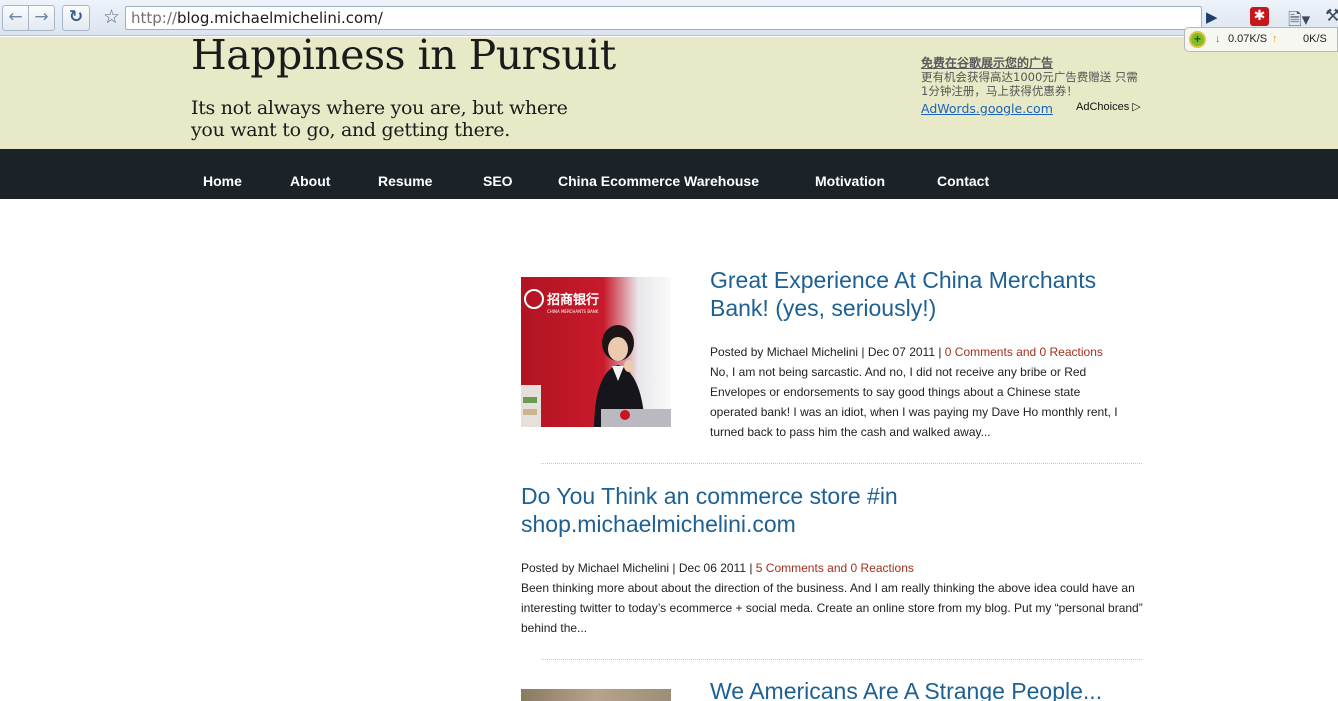 Image resolution: width=1338 pixels, height=701 pixels. Describe the element at coordinates (663, 18) in the screenshot. I see `address-bar: http://blog.michaelmichelini.com/` at that location.